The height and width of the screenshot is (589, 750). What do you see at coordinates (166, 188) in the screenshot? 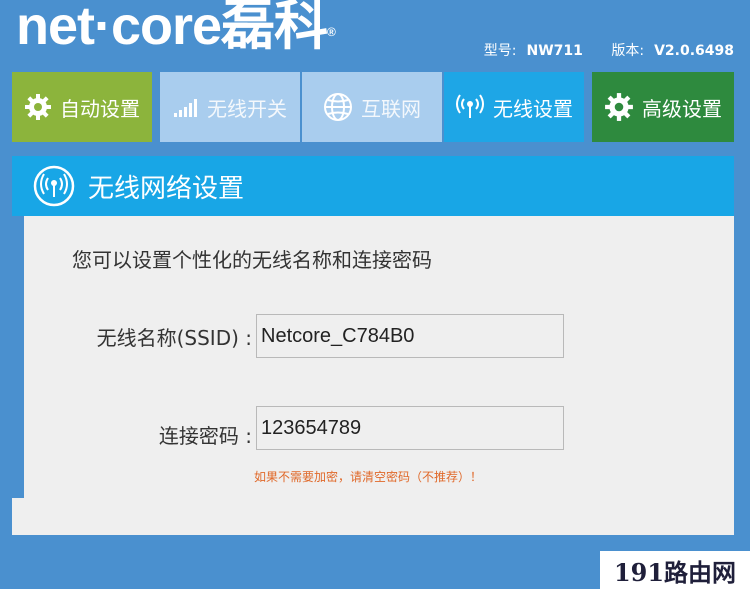
I see `panel-title: 无线网络设置` at bounding box center [166, 188].